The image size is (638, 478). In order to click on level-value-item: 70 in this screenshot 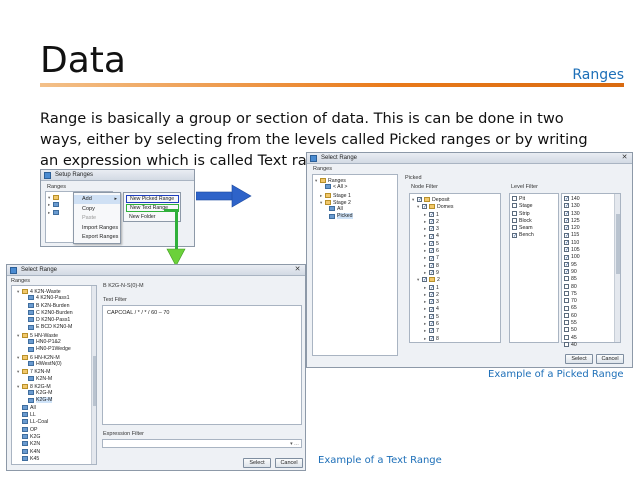, I will do `click(591, 301)`.